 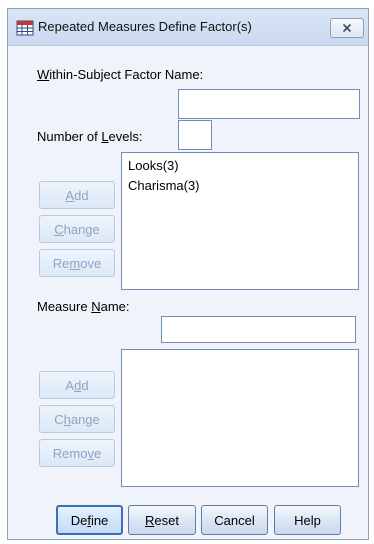 I want to click on close-icon, so click(x=347, y=28).